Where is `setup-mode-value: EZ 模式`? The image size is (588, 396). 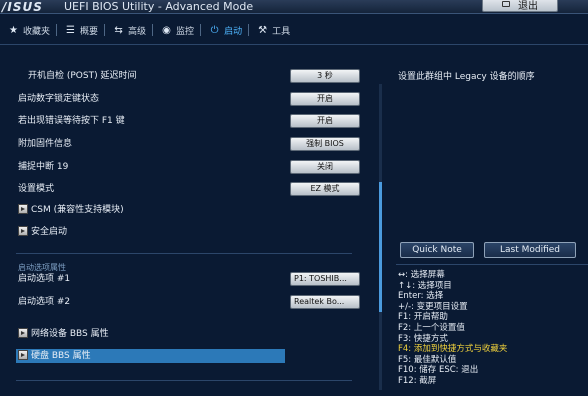
setup-mode-value: EZ 模式 is located at coordinates (325, 189).